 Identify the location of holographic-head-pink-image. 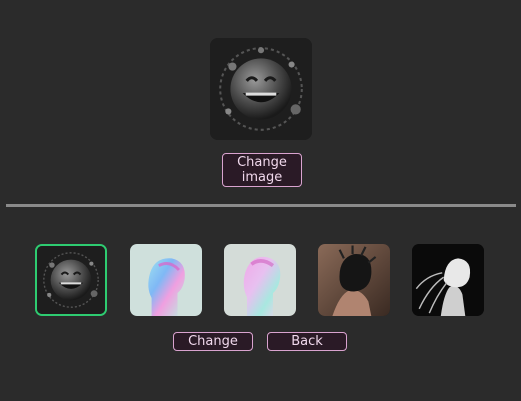
(260, 280).